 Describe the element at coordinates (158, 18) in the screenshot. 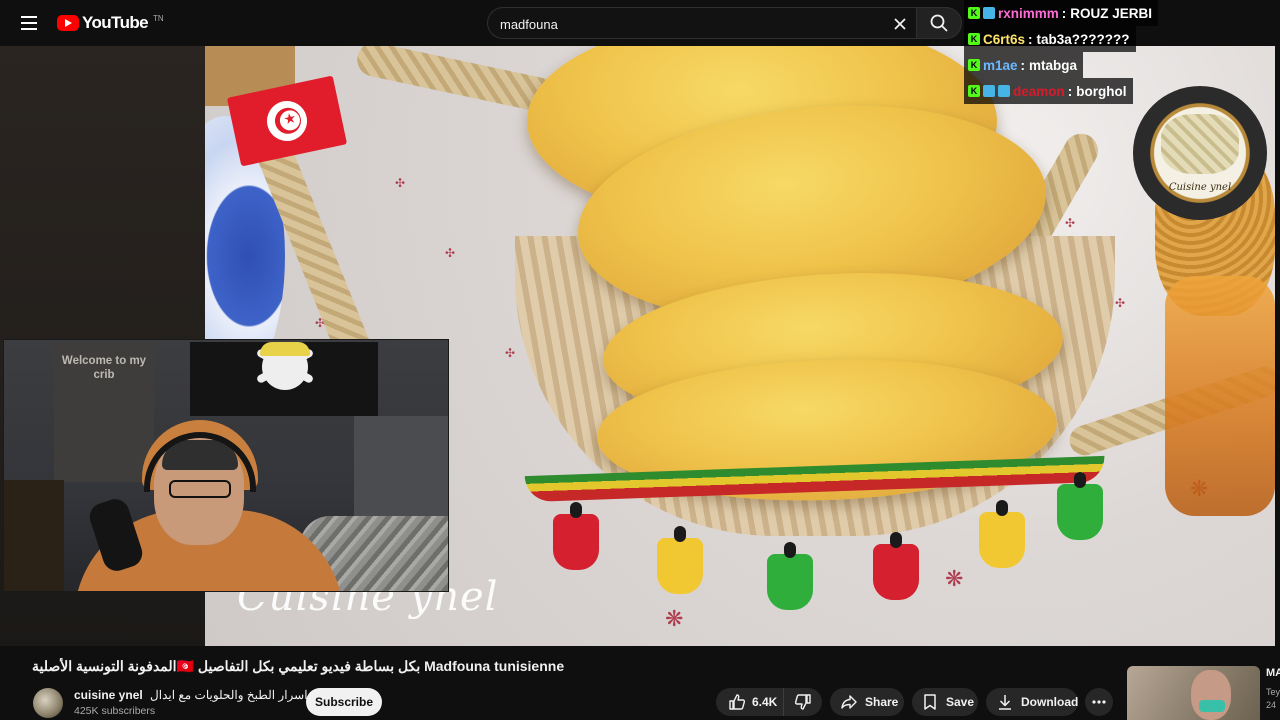

I see `logo-country: TN` at that location.